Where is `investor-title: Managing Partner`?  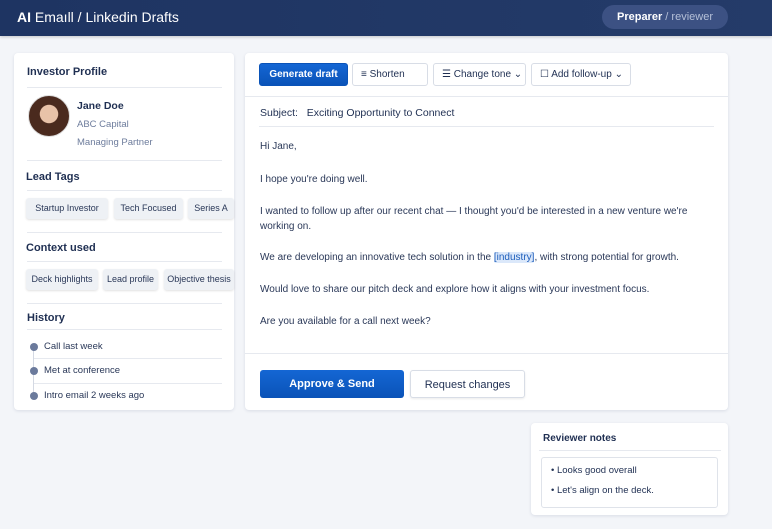
investor-title: Managing Partner is located at coordinates (115, 142).